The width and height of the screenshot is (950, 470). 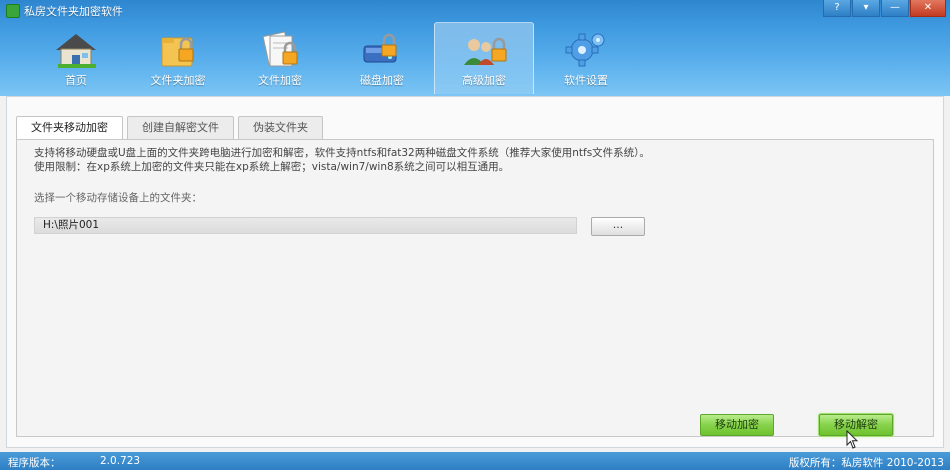 What do you see at coordinates (852, 439) in the screenshot?
I see `mouse-cursor-icon` at bounding box center [852, 439].